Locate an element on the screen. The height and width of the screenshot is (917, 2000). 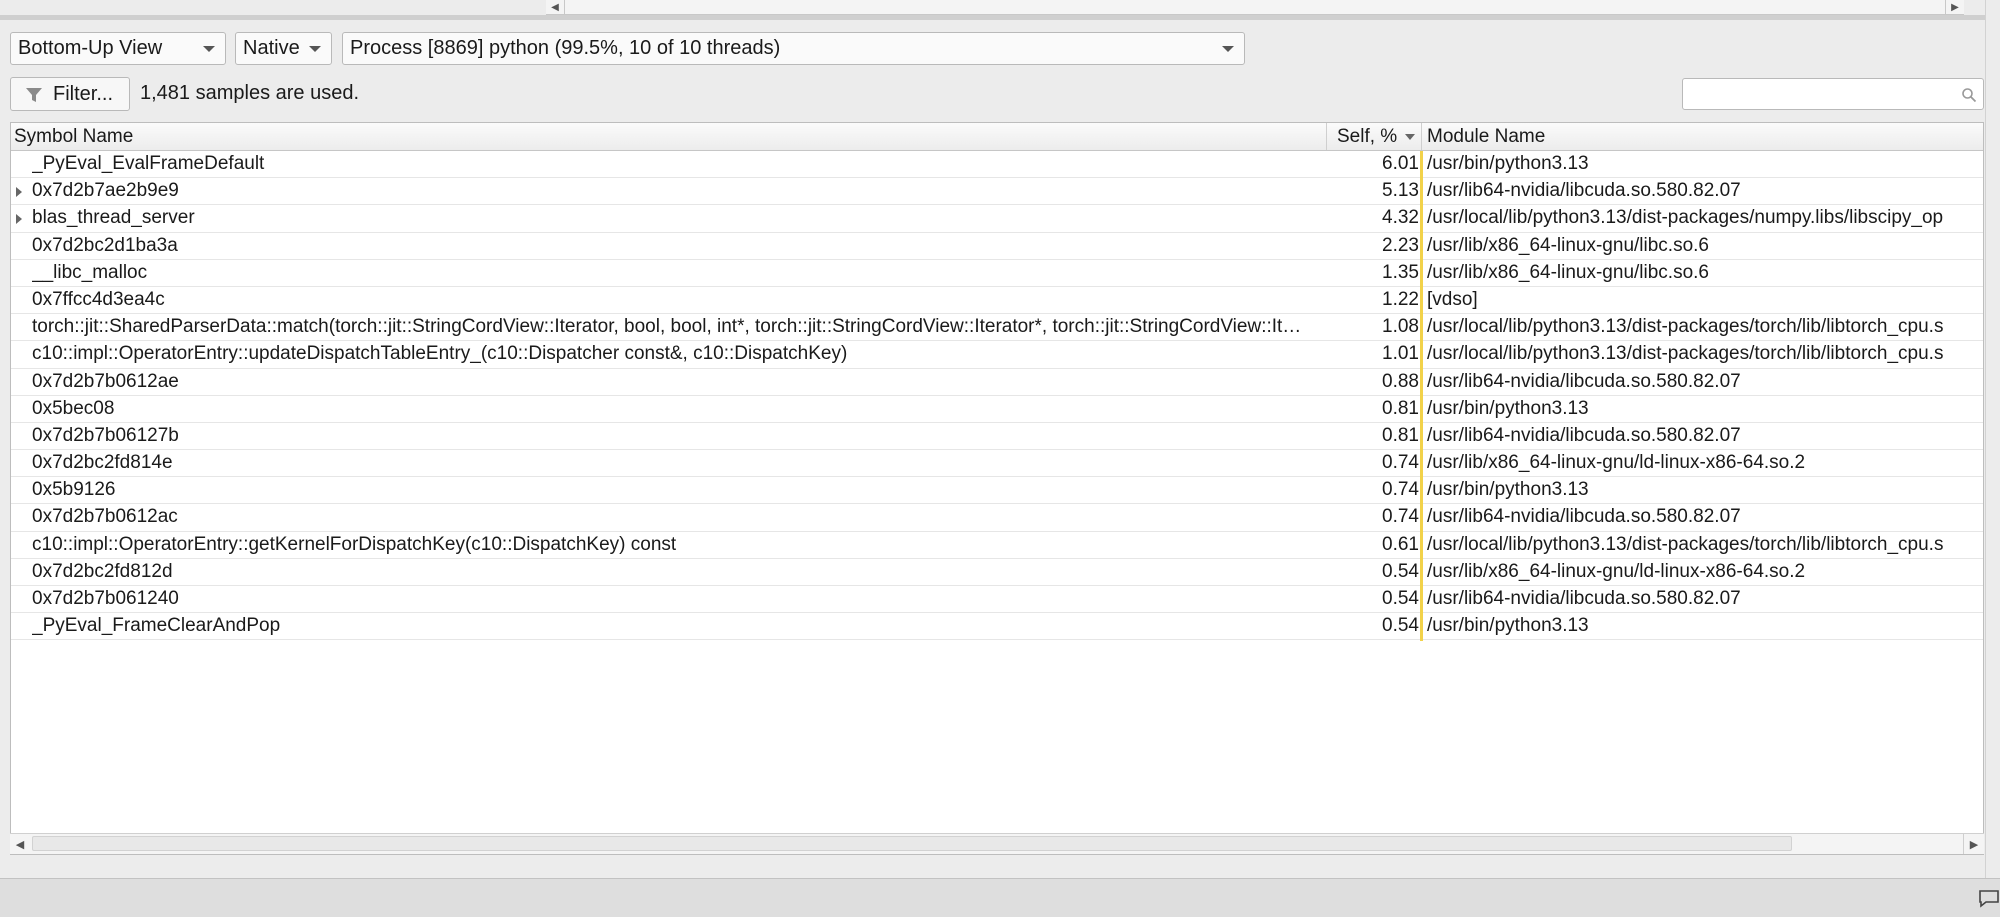
table-row: 0x5b9126 0.74/usr/bin/python3.13 is located at coordinates (997, 491).